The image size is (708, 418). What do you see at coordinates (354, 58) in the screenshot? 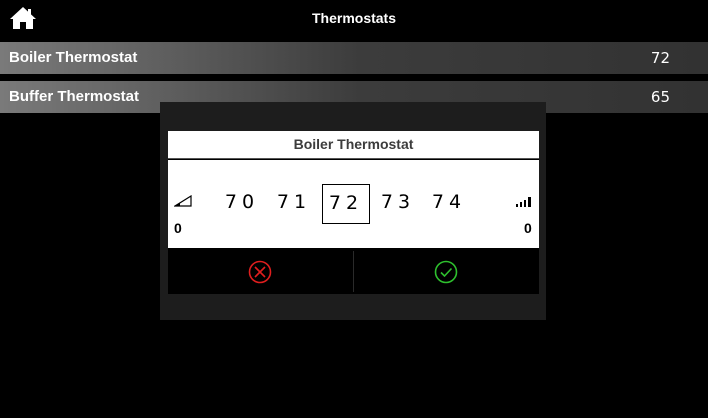
I see `list-item-boiler-thermostat: Boiler Thermostat 72` at bounding box center [354, 58].